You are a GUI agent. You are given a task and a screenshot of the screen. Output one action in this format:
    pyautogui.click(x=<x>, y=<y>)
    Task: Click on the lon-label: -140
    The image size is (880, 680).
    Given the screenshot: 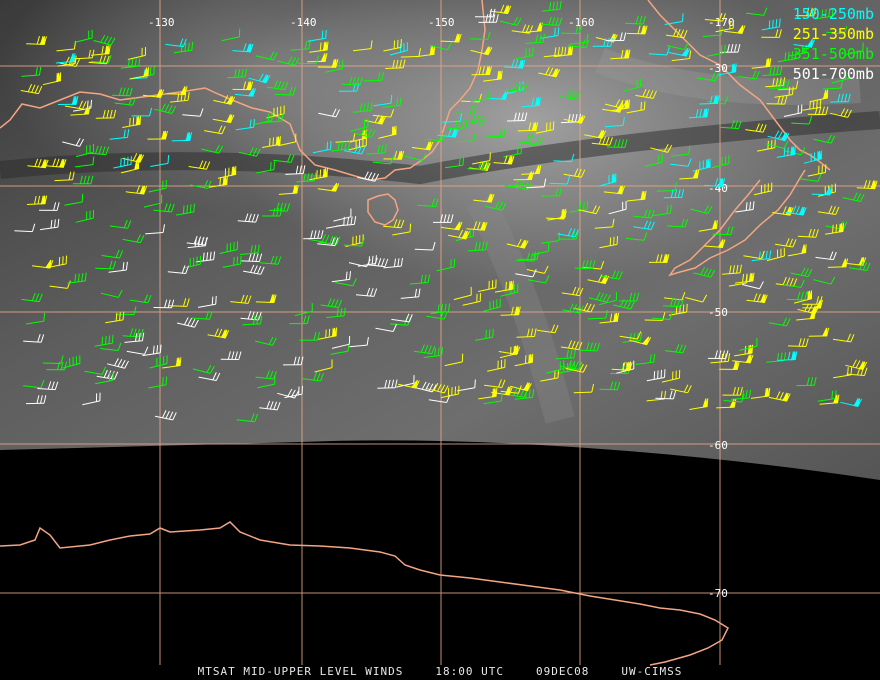 What is the action you would take?
    pyautogui.click(x=303, y=22)
    